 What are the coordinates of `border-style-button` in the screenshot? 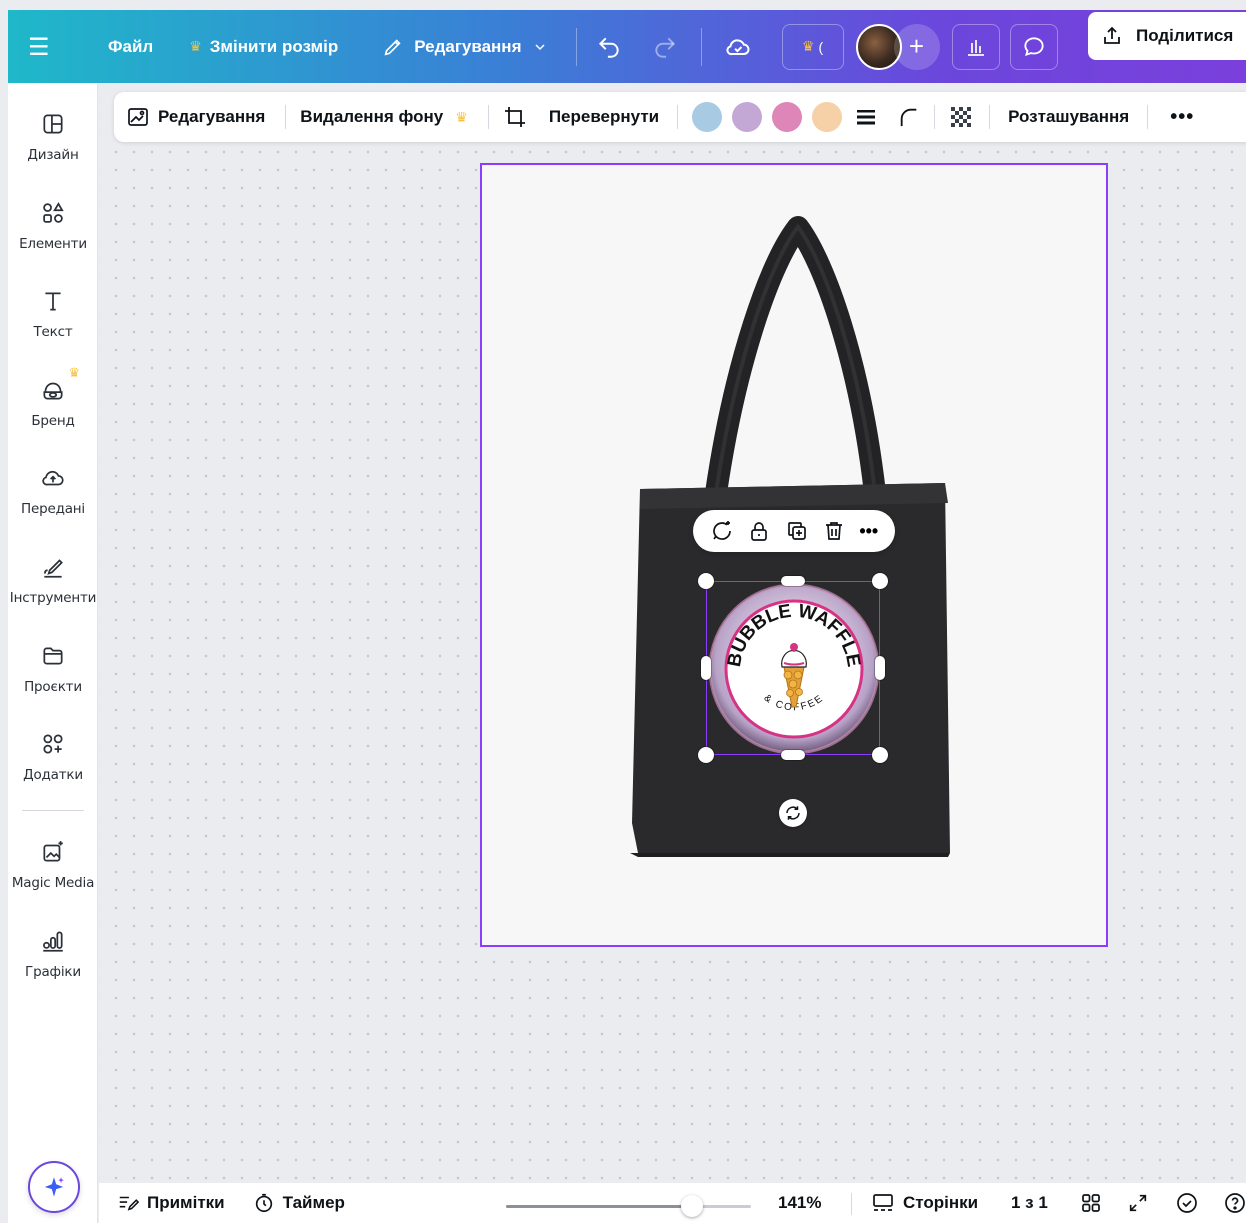 It's located at (866, 117).